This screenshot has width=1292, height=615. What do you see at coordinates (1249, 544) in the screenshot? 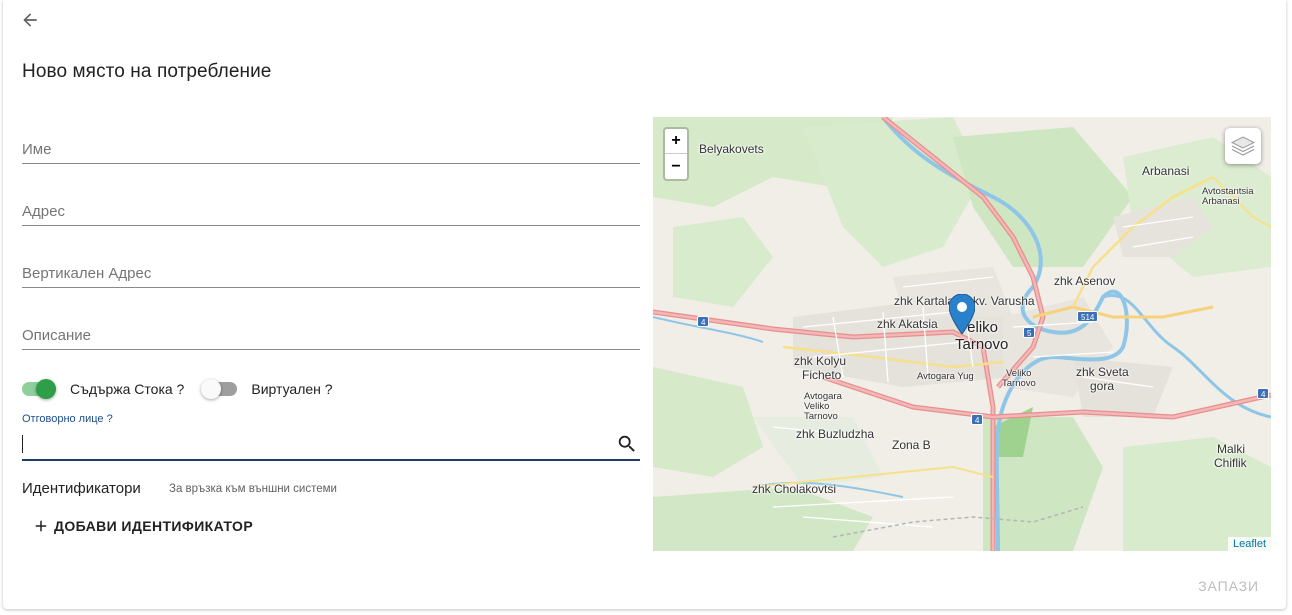
I see `leaflet-attribution-link: Leaflet` at bounding box center [1249, 544].